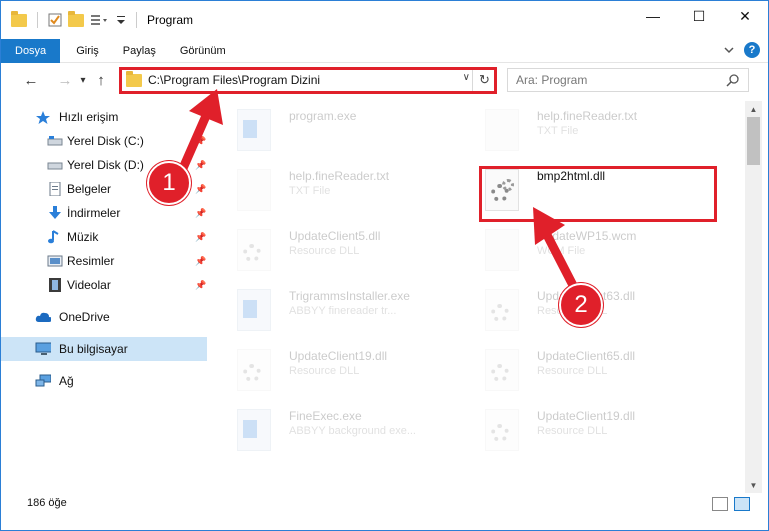 The height and width of the screenshot is (531, 769). What do you see at coordinates (587, 116) in the screenshot?
I see `file-name: help.fineReader.txt` at bounding box center [587, 116].